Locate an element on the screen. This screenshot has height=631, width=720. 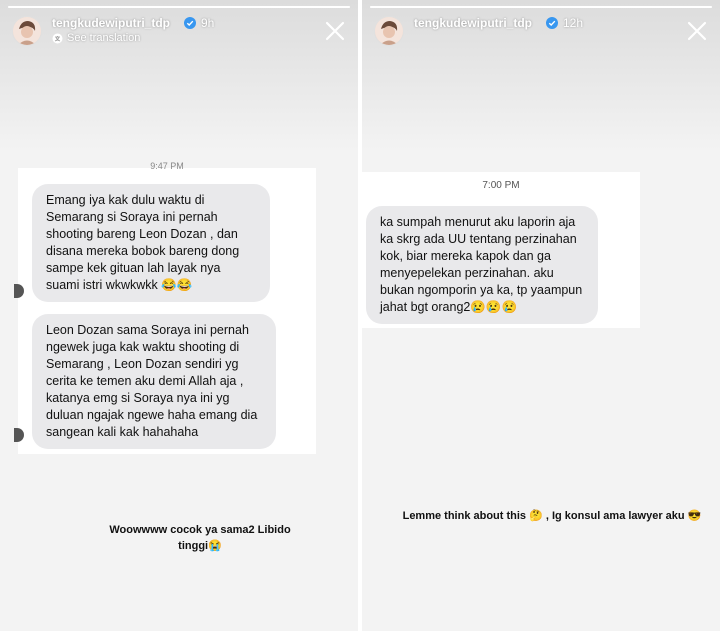
story-header: tengkudewiputri_tdp 12h is located at coordinates (541, 31).